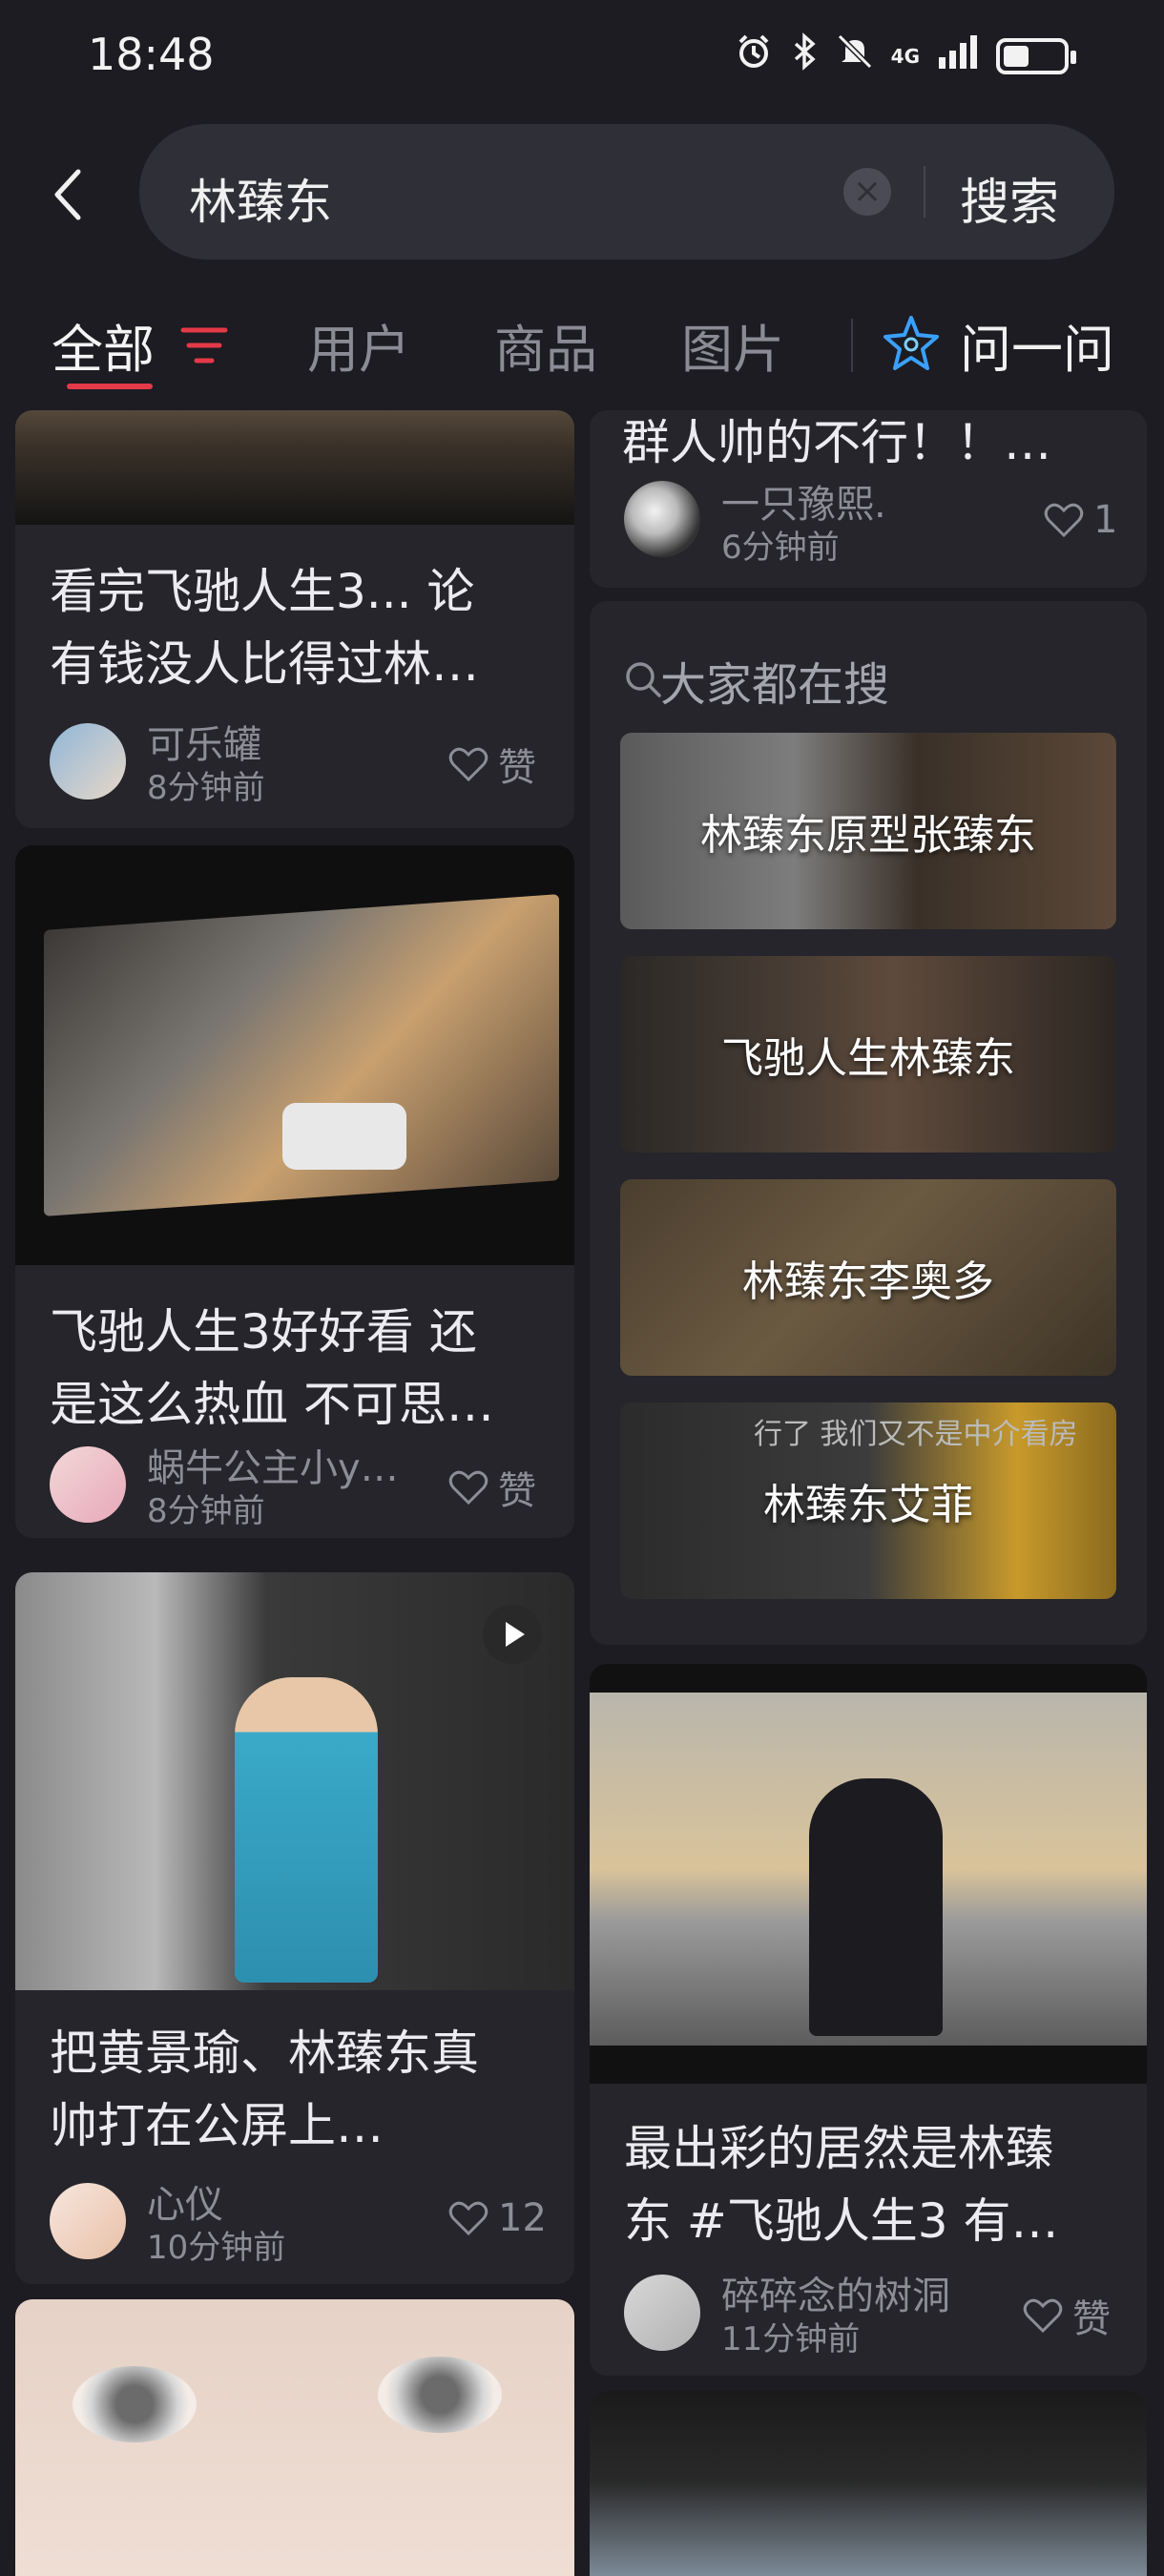  What do you see at coordinates (805, 55) in the screenshot?
I see `bluetooth-icon` at bounding box center [805, 55].